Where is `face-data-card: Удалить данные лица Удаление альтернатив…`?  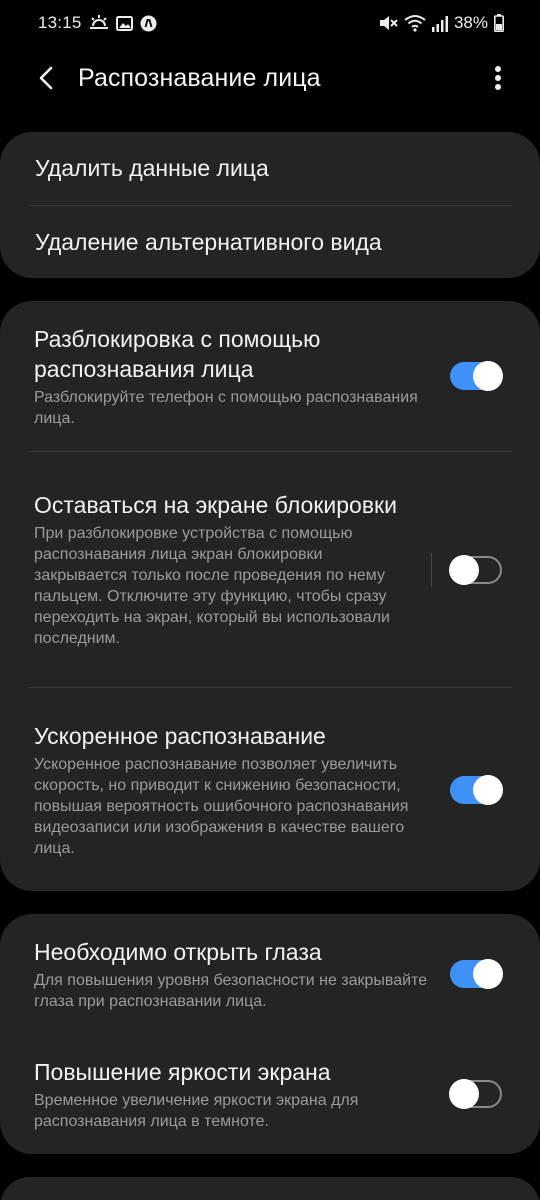
face-data-card: Удалить данные лица Удаление альтернатив… is located at coordinates (270, 205).